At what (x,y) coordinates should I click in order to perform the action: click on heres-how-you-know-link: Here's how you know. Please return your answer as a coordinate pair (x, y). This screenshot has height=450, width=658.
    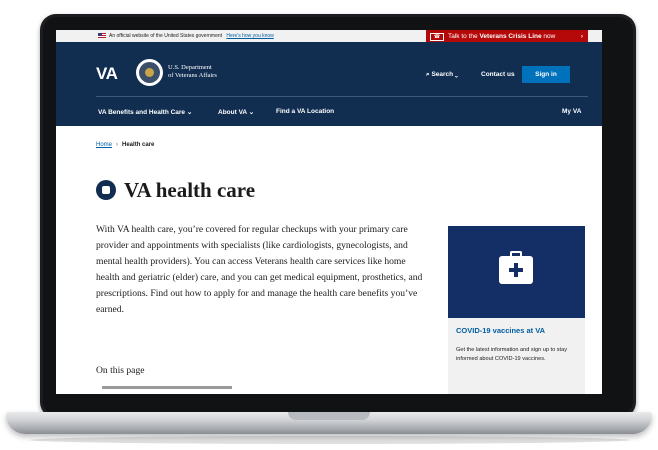
    Looking at the image, I should click on (249, 36).